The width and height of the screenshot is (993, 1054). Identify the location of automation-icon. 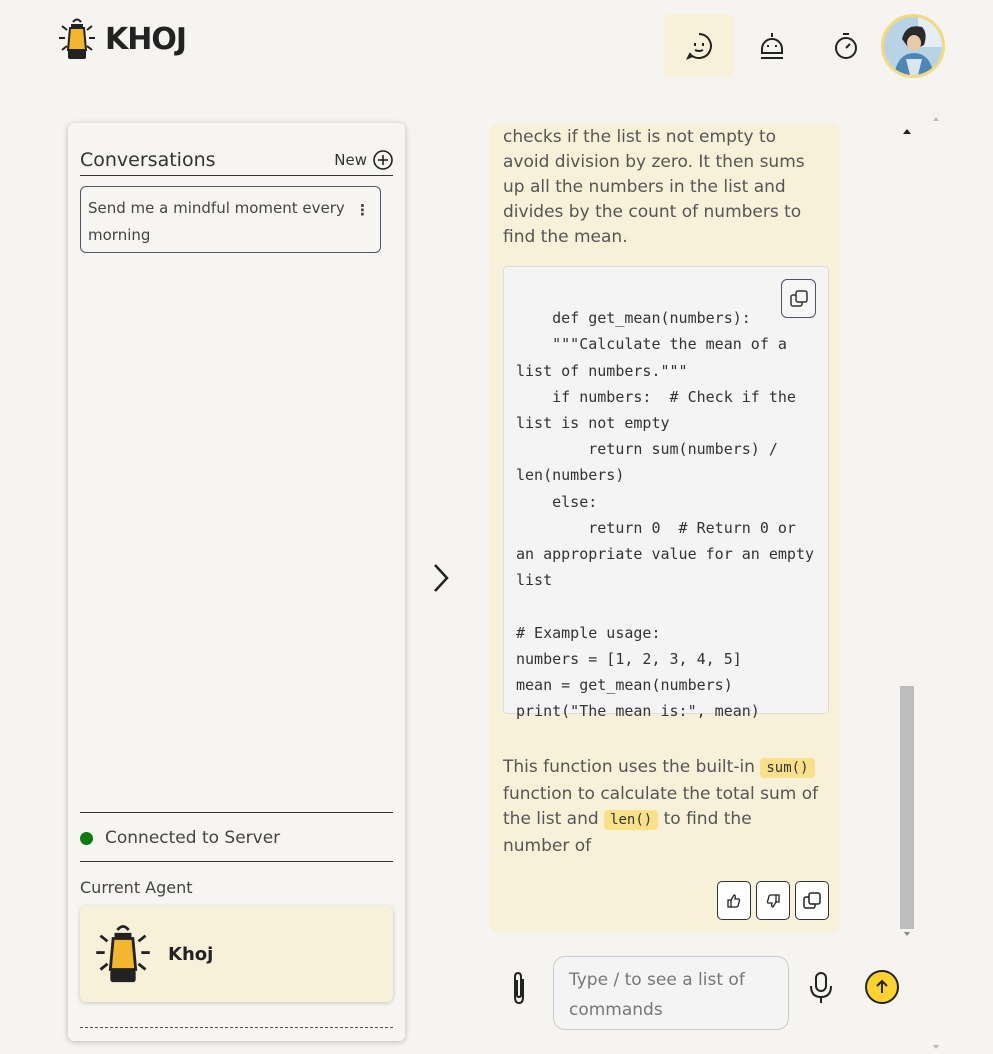
(846, 45).